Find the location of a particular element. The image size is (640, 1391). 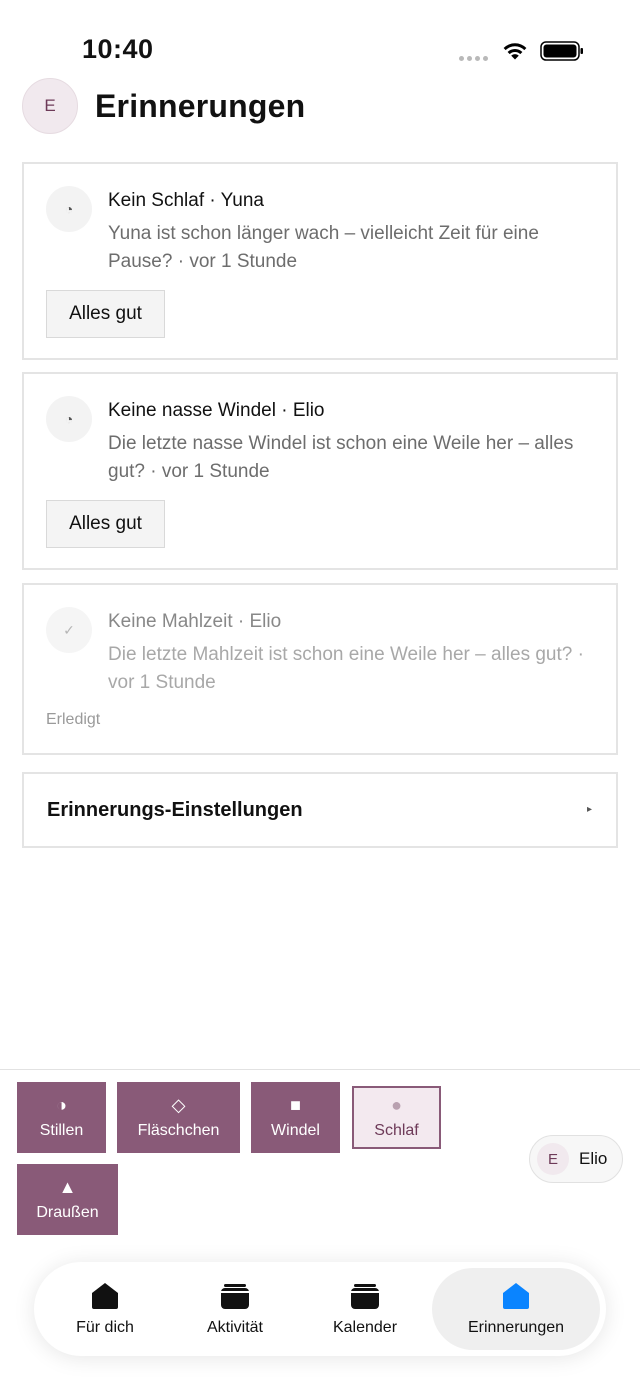

page-title: Erinnerungen is located at coordinates (200, 105).